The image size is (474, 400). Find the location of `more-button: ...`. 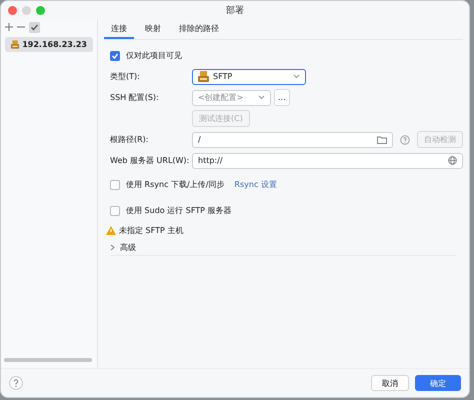

more-button: ... is located at coordinates (282, 97).